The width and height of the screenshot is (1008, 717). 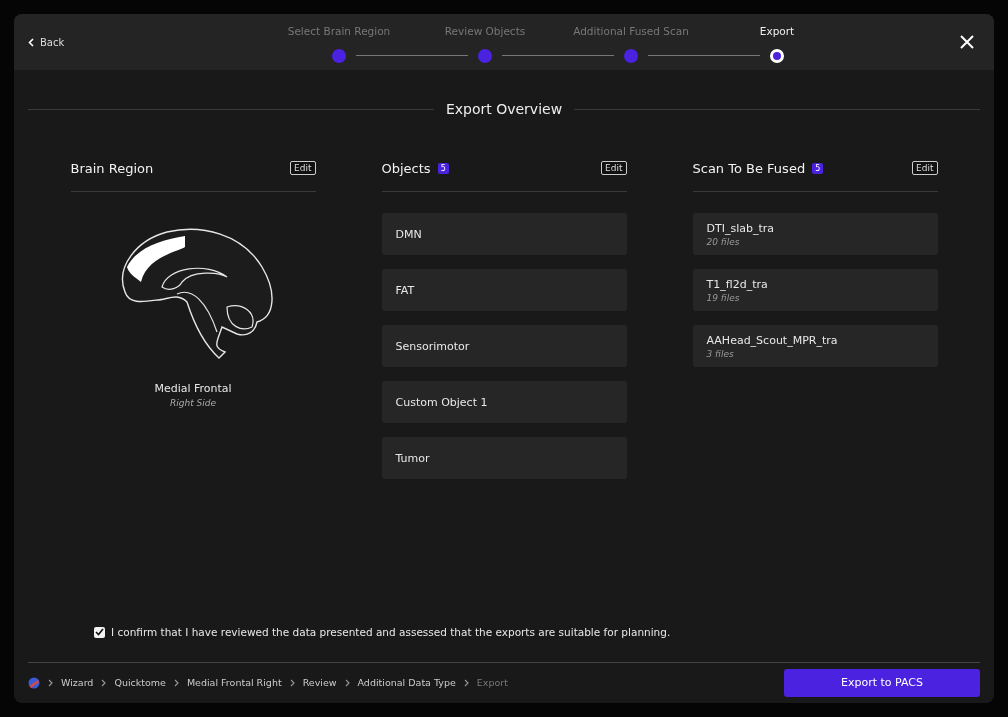 I want to click on file-count: 19 files, so click(x=723, y=297).